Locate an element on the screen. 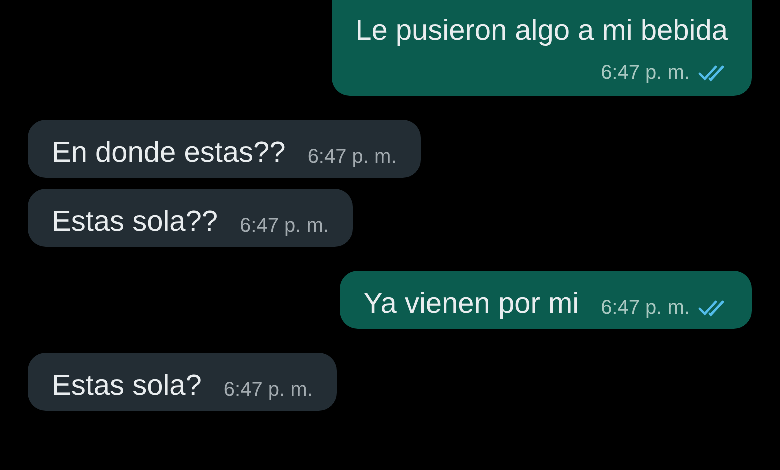 The width and height of the screenshot is (780, 470). message-text: Ya vienen por mi is located at coordinates (472, 304).